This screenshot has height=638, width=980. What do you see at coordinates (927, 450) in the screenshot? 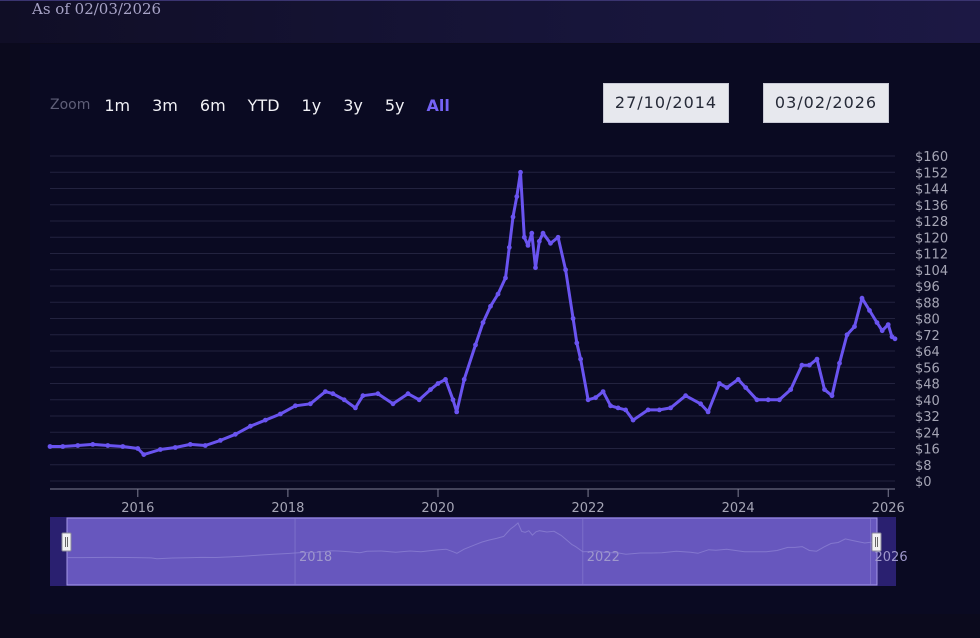
I see `y-tick-label: $16` at bounding box center [927, 450].